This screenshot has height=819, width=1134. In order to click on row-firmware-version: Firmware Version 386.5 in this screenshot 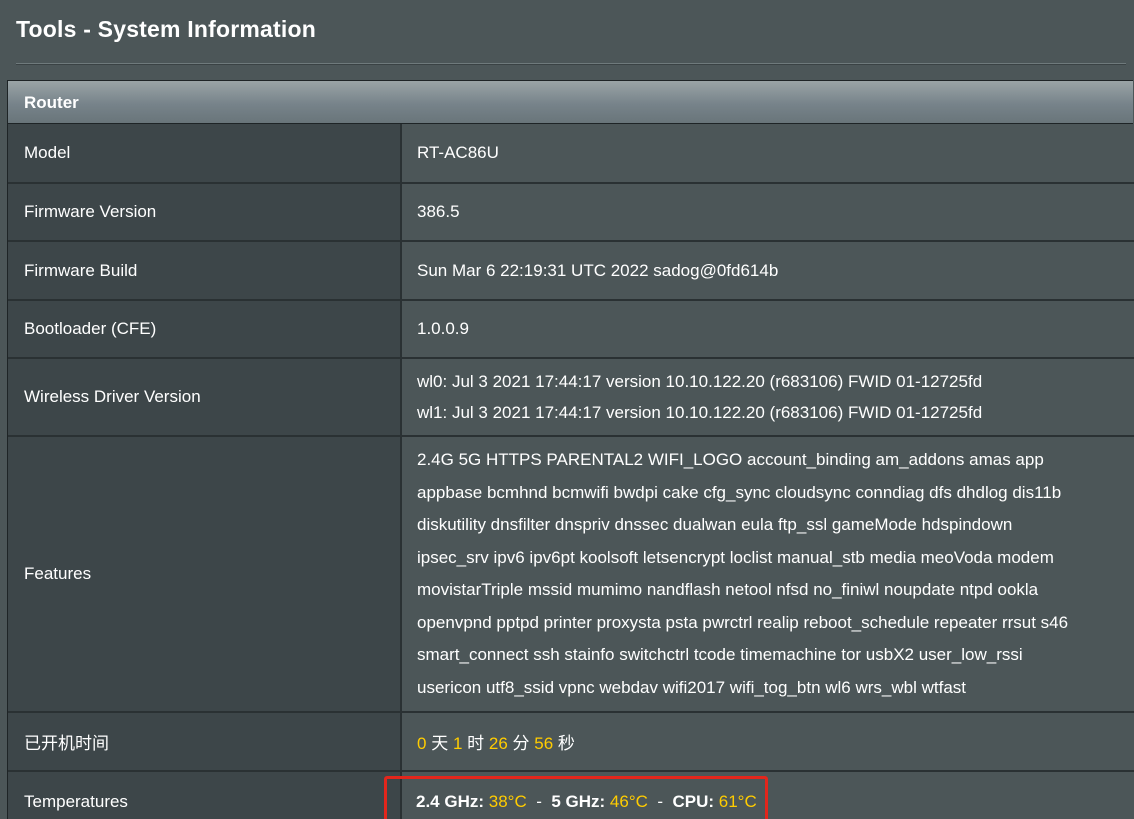, I will do `click(571, 212)`.